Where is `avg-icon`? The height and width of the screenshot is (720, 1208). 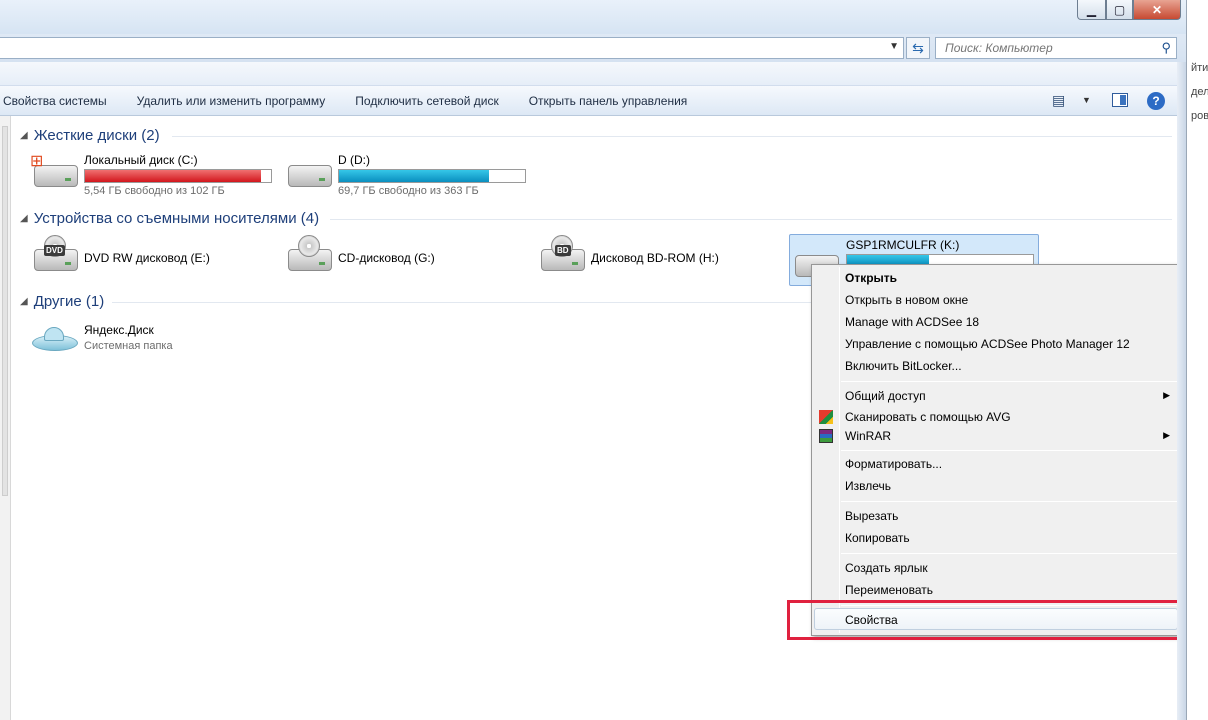
avg-icon is located at coordinates (826, 417).